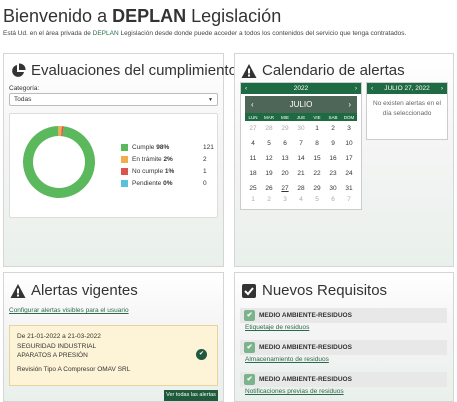 The height and width of the screenshot is (402, 457). What do you see at coordinates (24, 88) in the screenshot?
I see `category-label: Categoría:` at bounding box center [24, 88].